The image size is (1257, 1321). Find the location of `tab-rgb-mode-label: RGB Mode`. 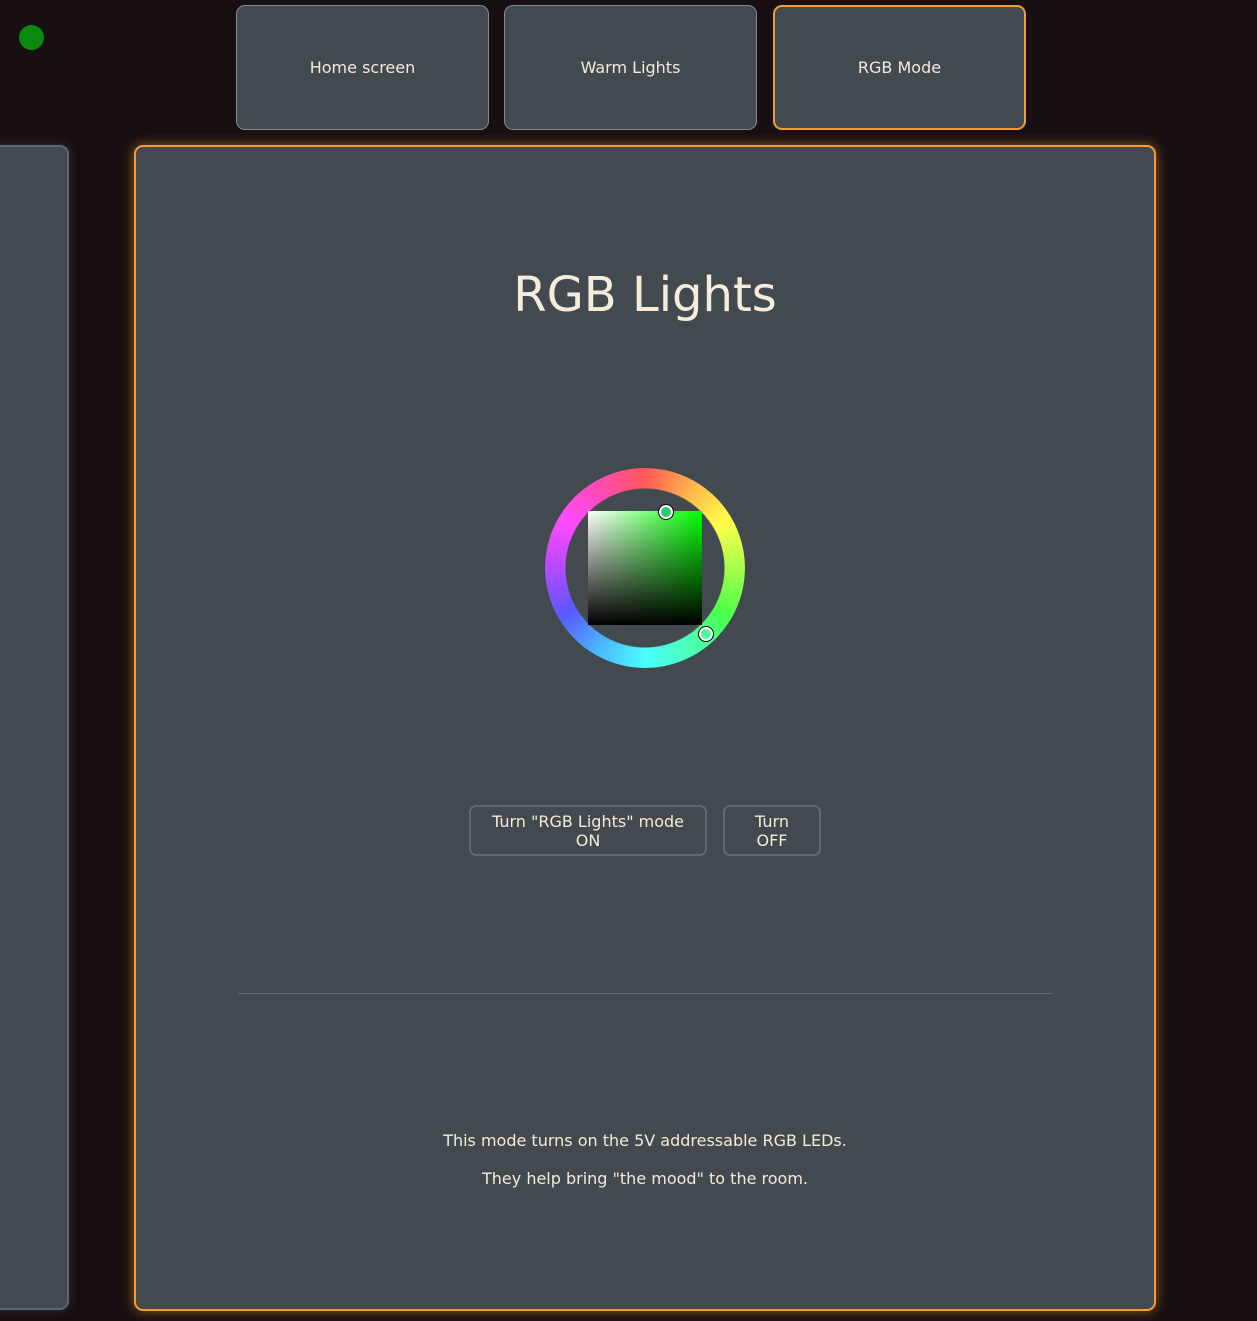

tab-rgb-mode-label: RGB Mode is located at coordinates (899, 67).